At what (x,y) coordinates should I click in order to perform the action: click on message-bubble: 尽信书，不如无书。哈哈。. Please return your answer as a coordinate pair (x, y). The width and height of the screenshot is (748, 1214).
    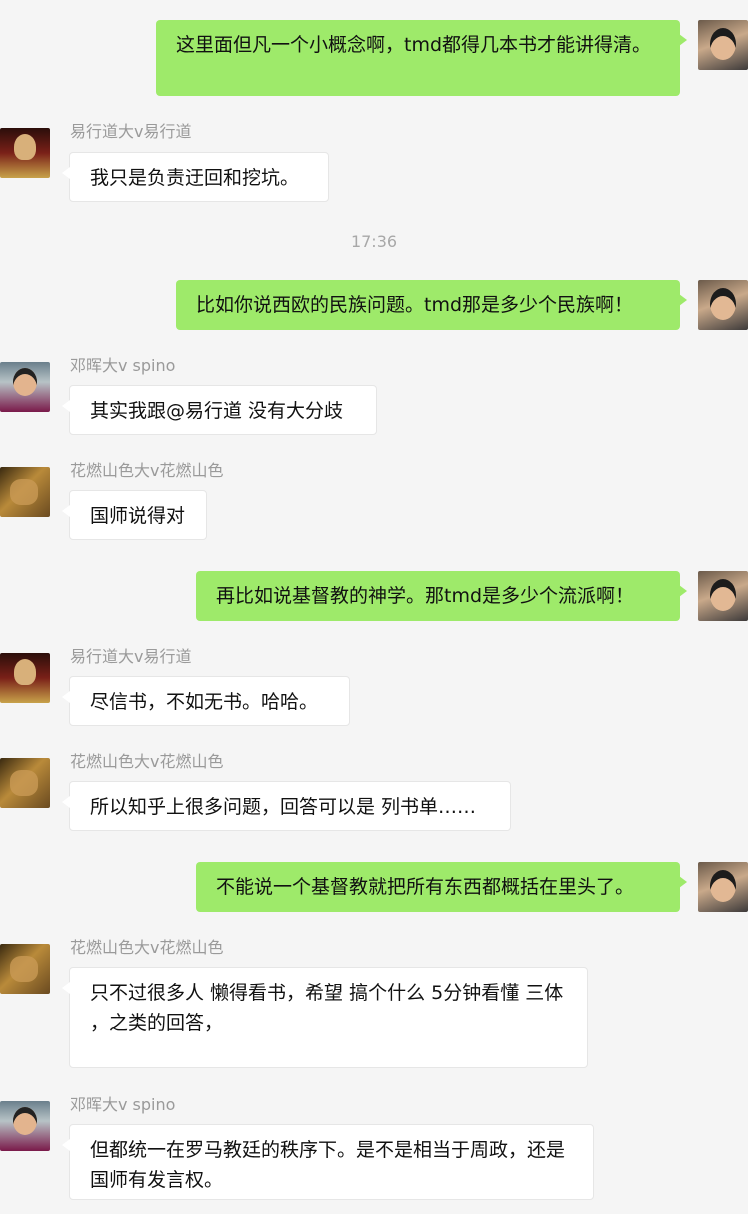
    Looking at the image, I should click on (206, 701).